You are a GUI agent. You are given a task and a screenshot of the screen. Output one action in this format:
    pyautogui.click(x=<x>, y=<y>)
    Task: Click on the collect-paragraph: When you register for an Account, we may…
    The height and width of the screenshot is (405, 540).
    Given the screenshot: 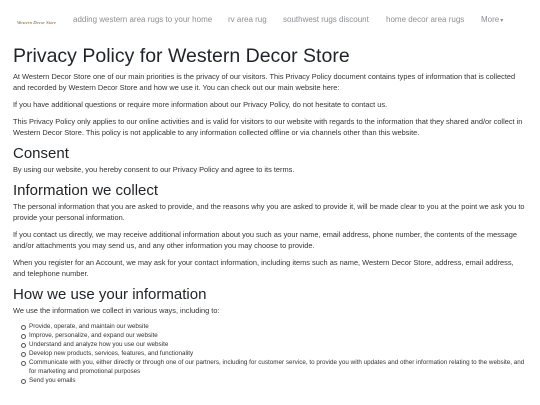 What is the action you would take?
    pyautogui.click(x=263, y=268)
    